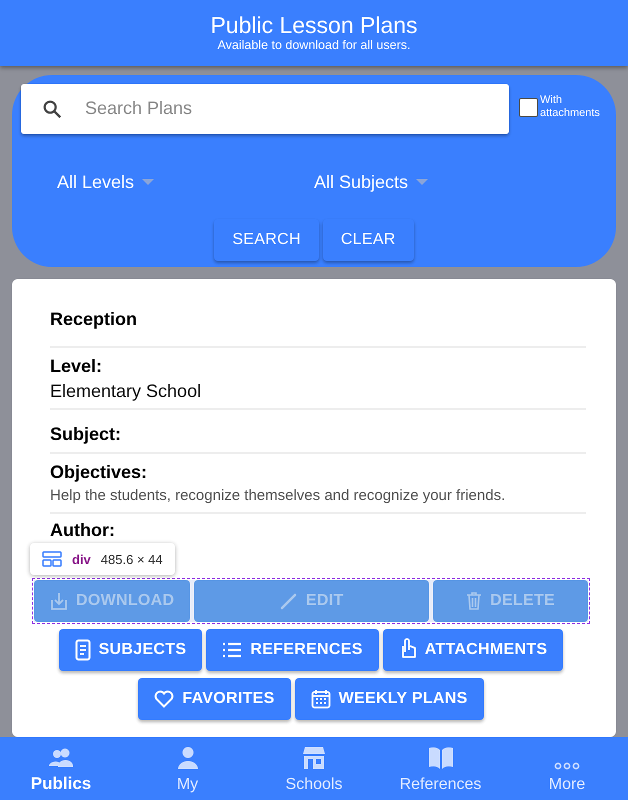 This screenshot has height=800, width=628. Describe the element at coordinates (368, 239) in the screenshot. I see `clear-button: CLEAR` at that location.